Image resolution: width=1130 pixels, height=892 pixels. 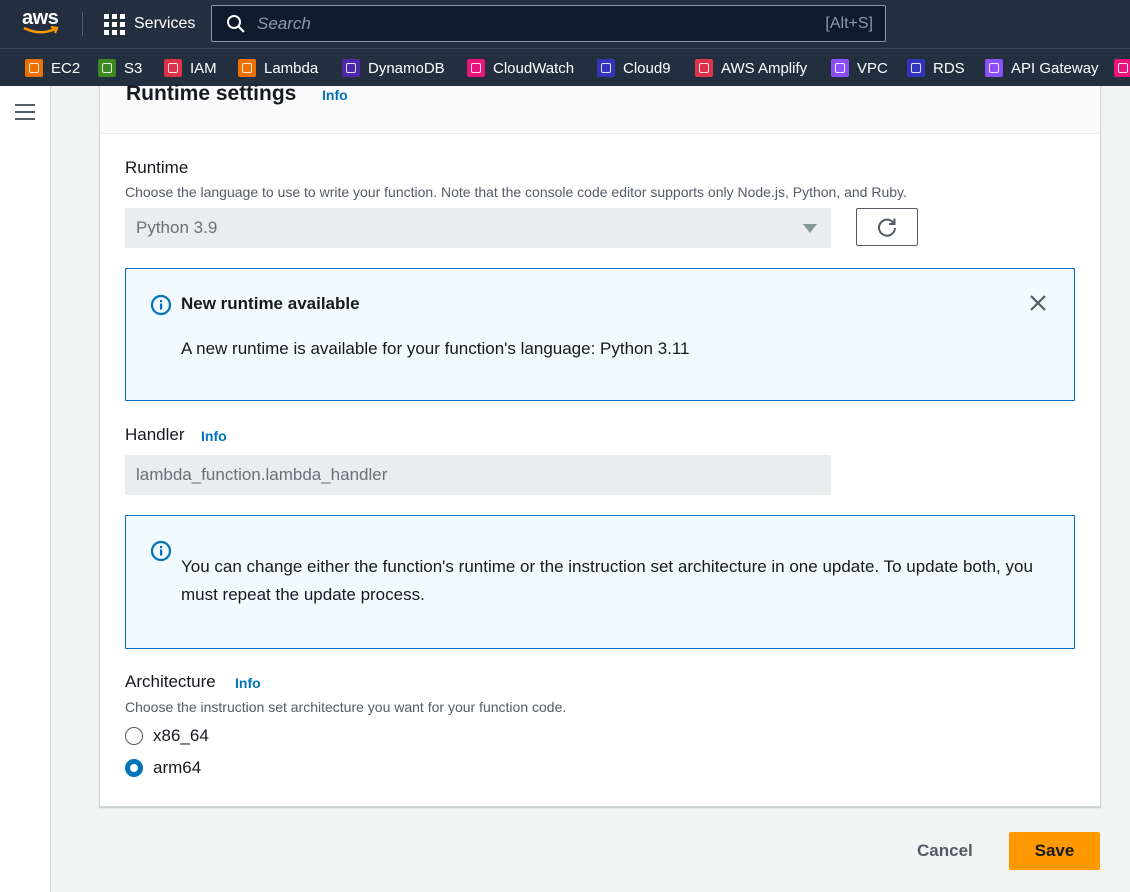 I want to click on radio-button, so click(x=134, y=736).